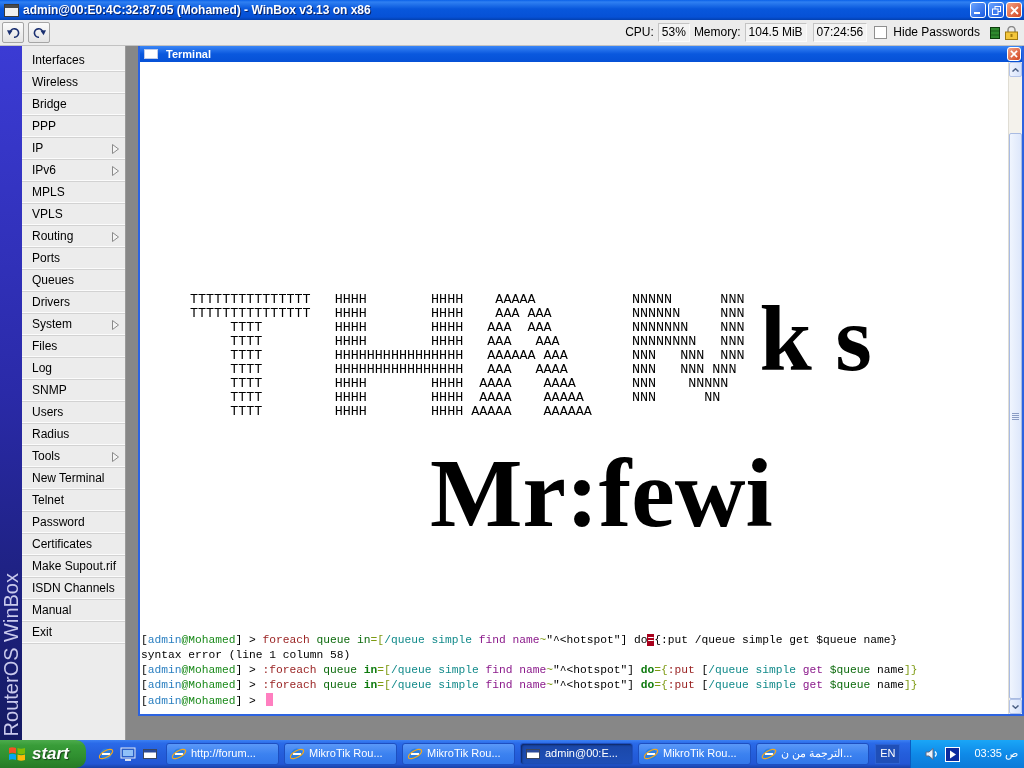 The width and height of the screenshot is (1024, 768). I want to click on menu-item: IP, so click(73, 149).